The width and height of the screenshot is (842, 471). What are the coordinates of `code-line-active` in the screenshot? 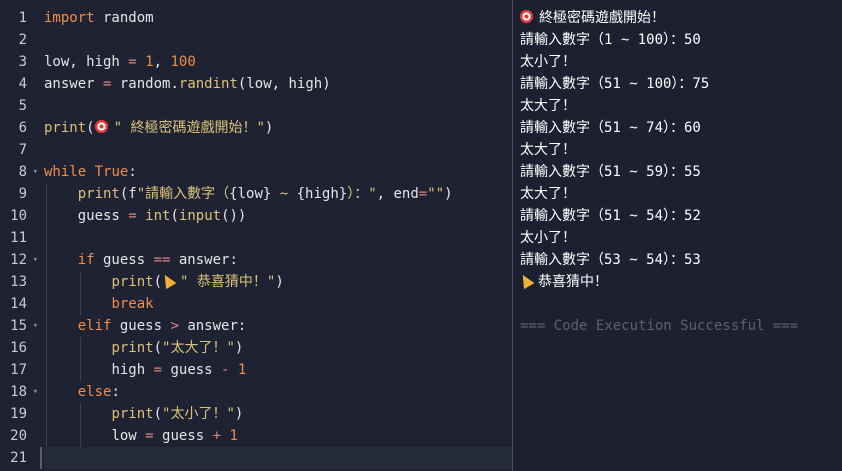 It's located at (276, 458).